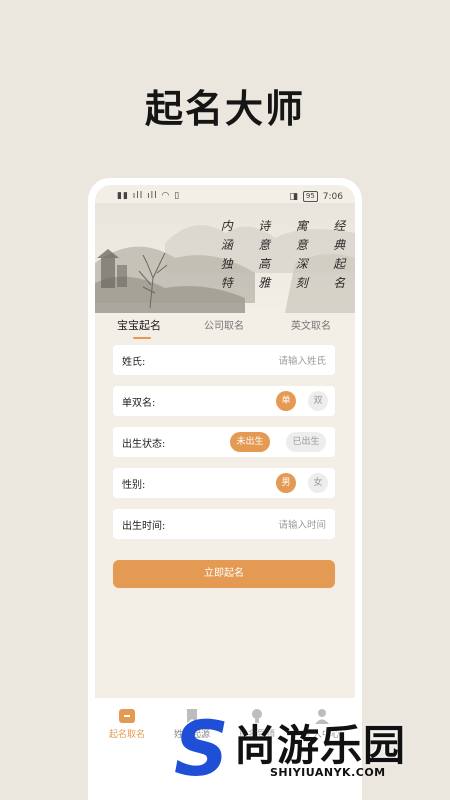  Describe the element at coordinates (201, 748) in the screenshot. I see `watermark-s-logo: S` at that location.